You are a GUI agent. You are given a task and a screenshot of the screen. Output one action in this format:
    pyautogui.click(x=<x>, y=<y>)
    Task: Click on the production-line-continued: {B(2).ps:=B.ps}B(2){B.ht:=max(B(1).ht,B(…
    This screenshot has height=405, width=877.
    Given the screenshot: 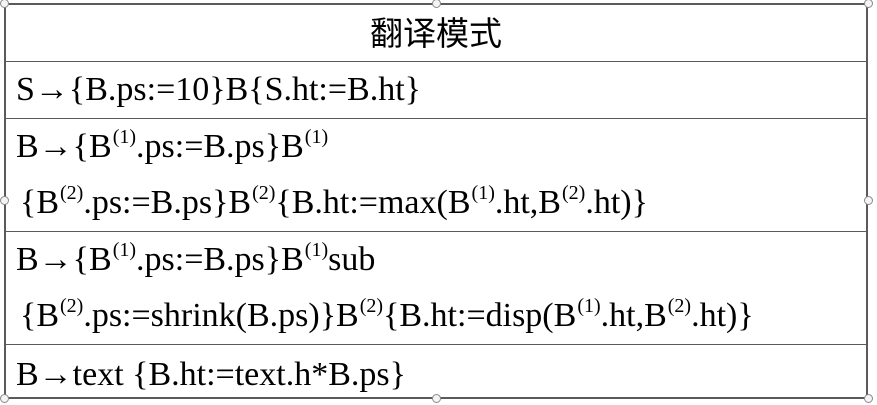 What is the action you would take?
    pyautogui.click(x=334, y=201)
    